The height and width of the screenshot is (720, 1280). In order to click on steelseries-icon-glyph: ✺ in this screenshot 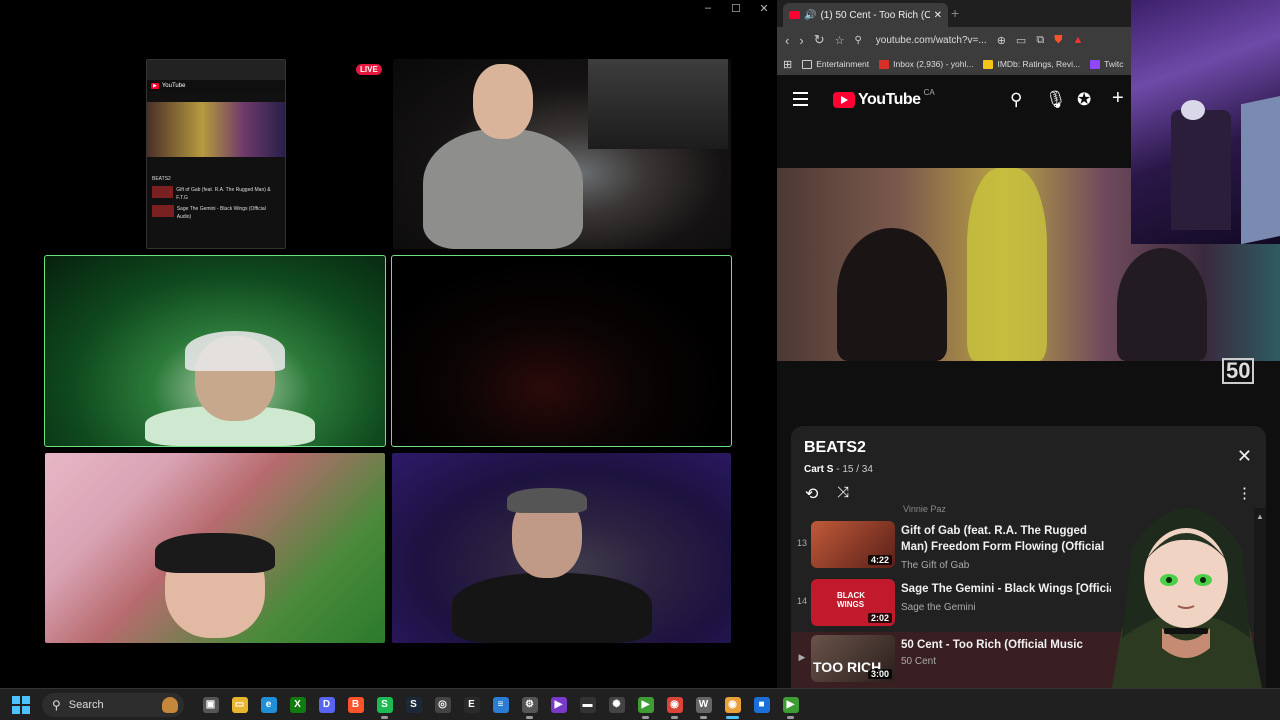, I will do `click(616, 704)`.